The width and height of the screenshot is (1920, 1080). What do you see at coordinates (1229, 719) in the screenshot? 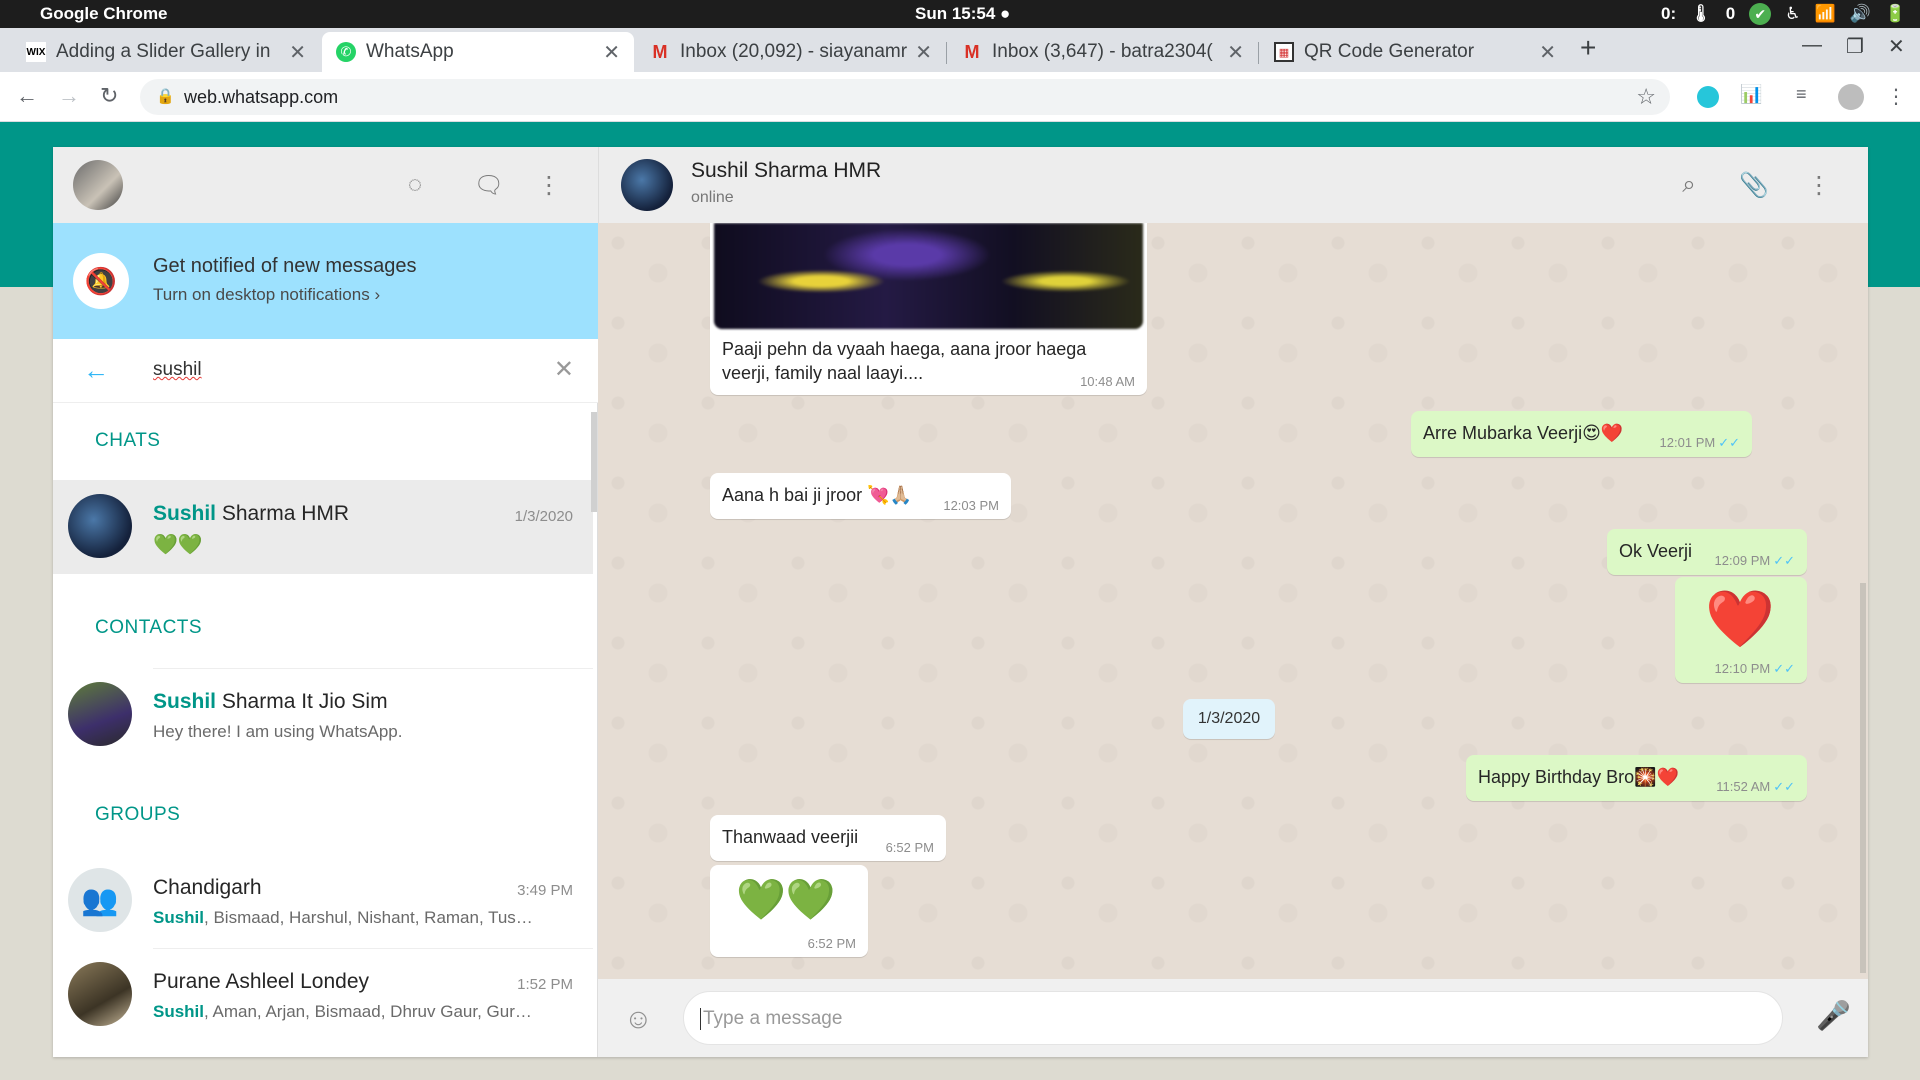
I see `date-chip: 1/3/2020` at bounding box center [1229, 719].